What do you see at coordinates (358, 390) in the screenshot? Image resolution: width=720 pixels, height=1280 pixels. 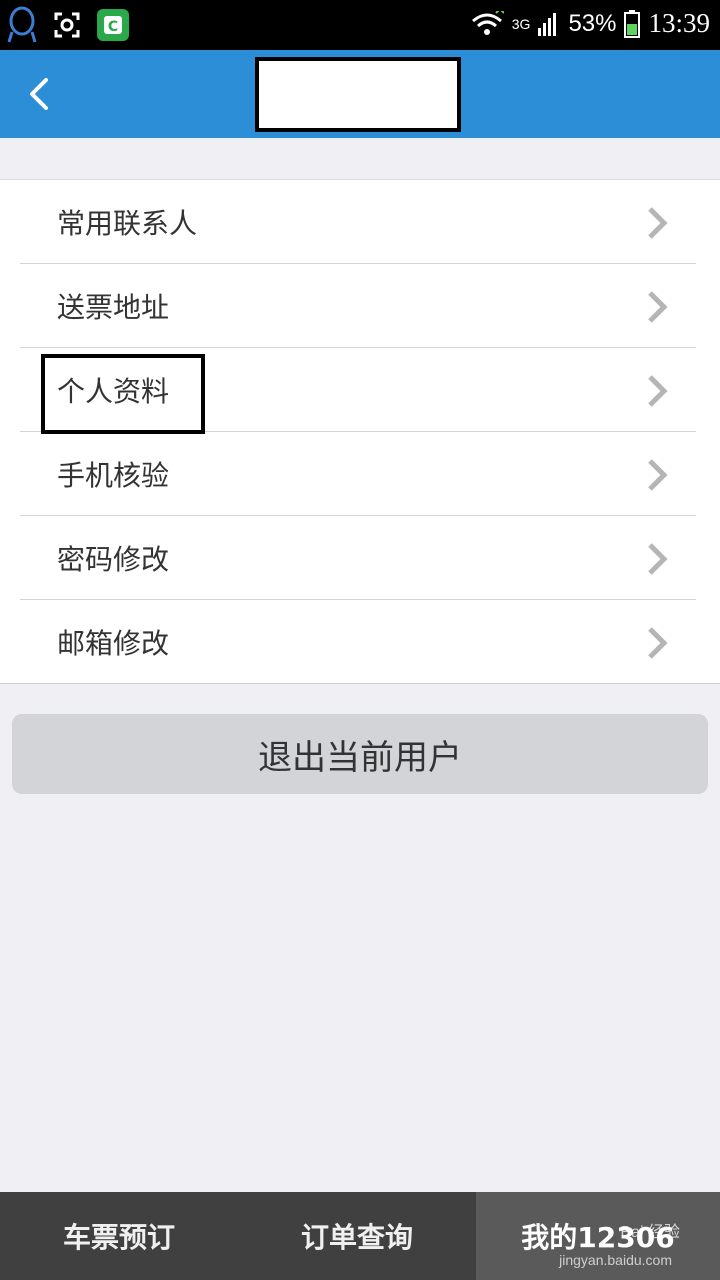 I see `menu-item-profile: 个人资料` at bounding box center [358, 390].